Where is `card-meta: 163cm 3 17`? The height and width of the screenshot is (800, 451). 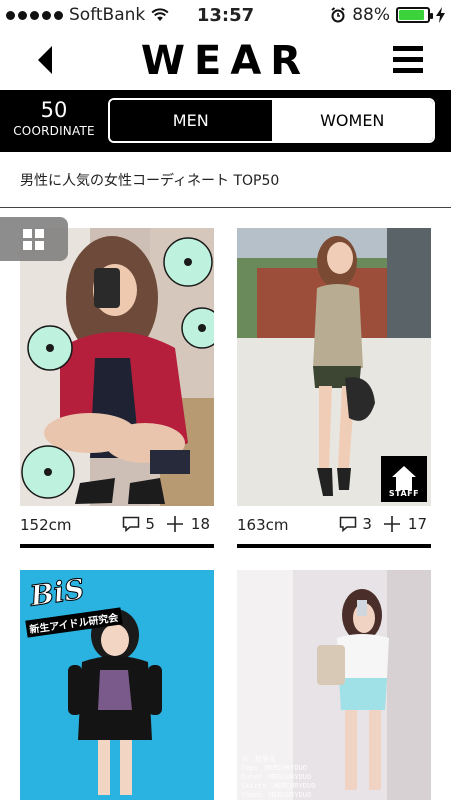
card-meta: 163cm 3 17 is located at coordinates (334, 525).